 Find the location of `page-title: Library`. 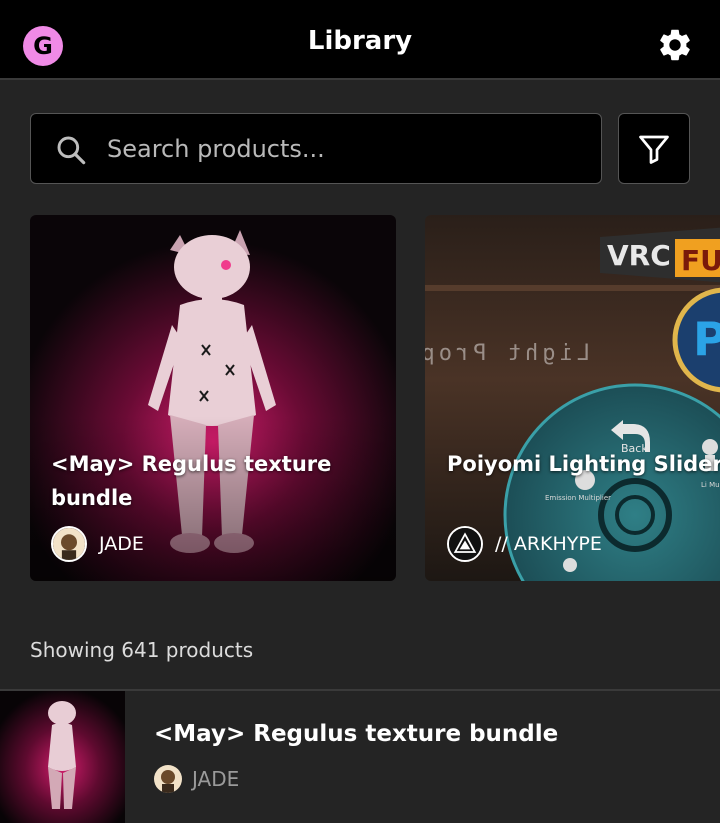

page-title: Library is located at coordinates (360, 41).